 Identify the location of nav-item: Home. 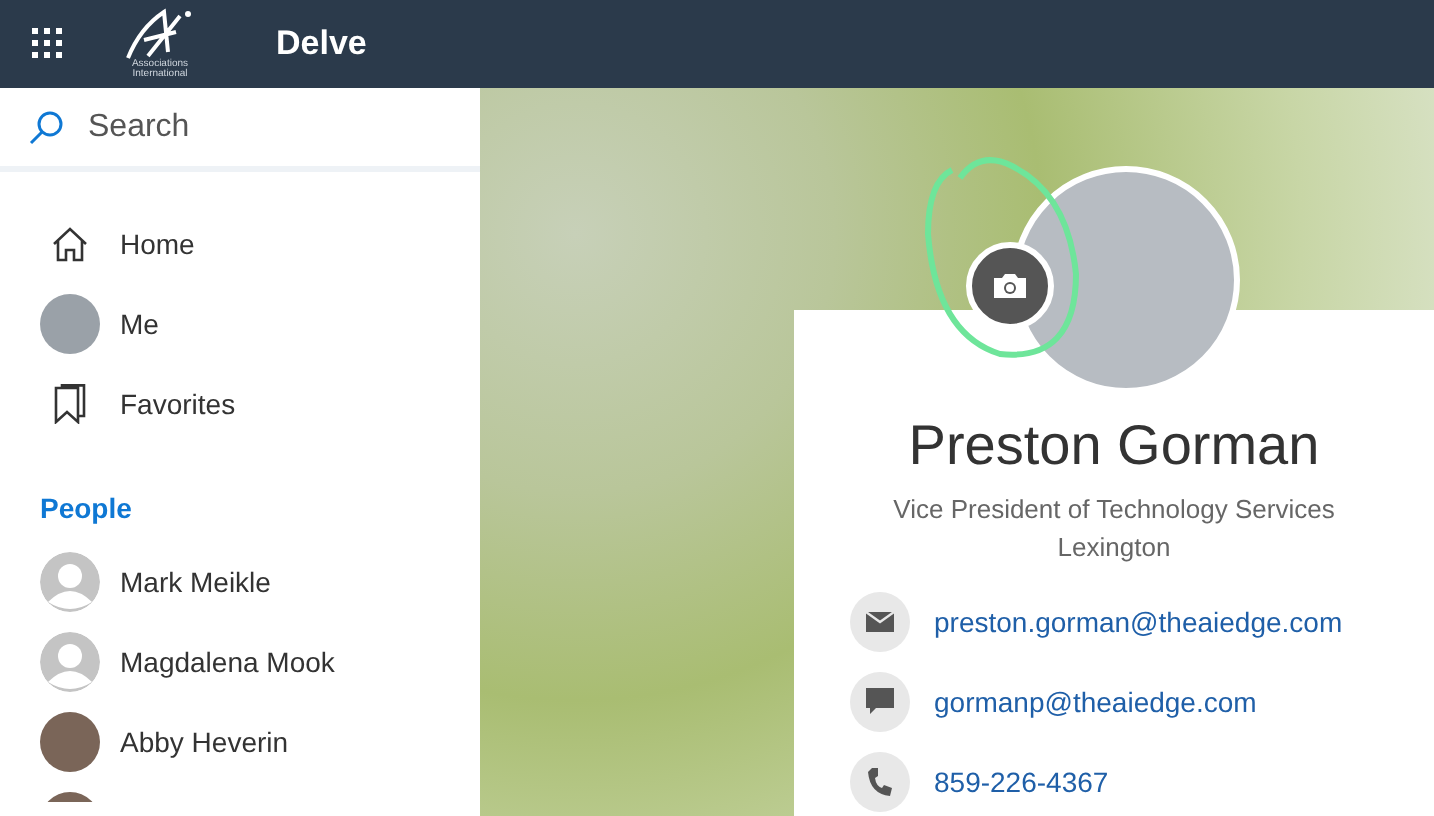
(157, 244).